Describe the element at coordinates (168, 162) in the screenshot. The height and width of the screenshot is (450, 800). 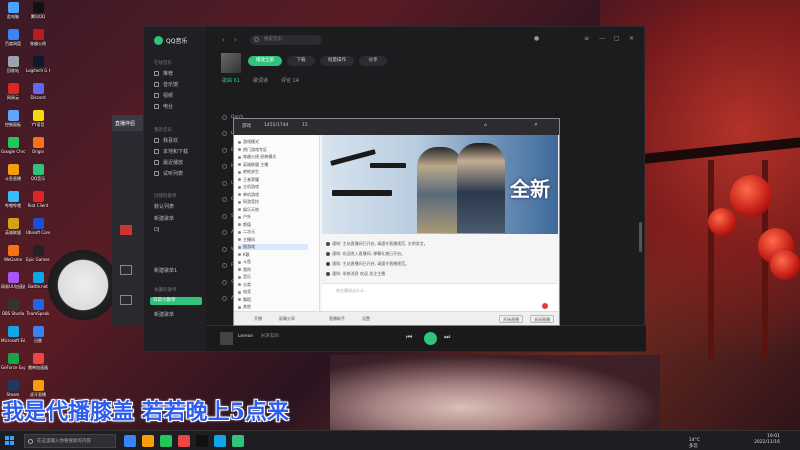
I see `sidebar-item: 最近播放` at that location.